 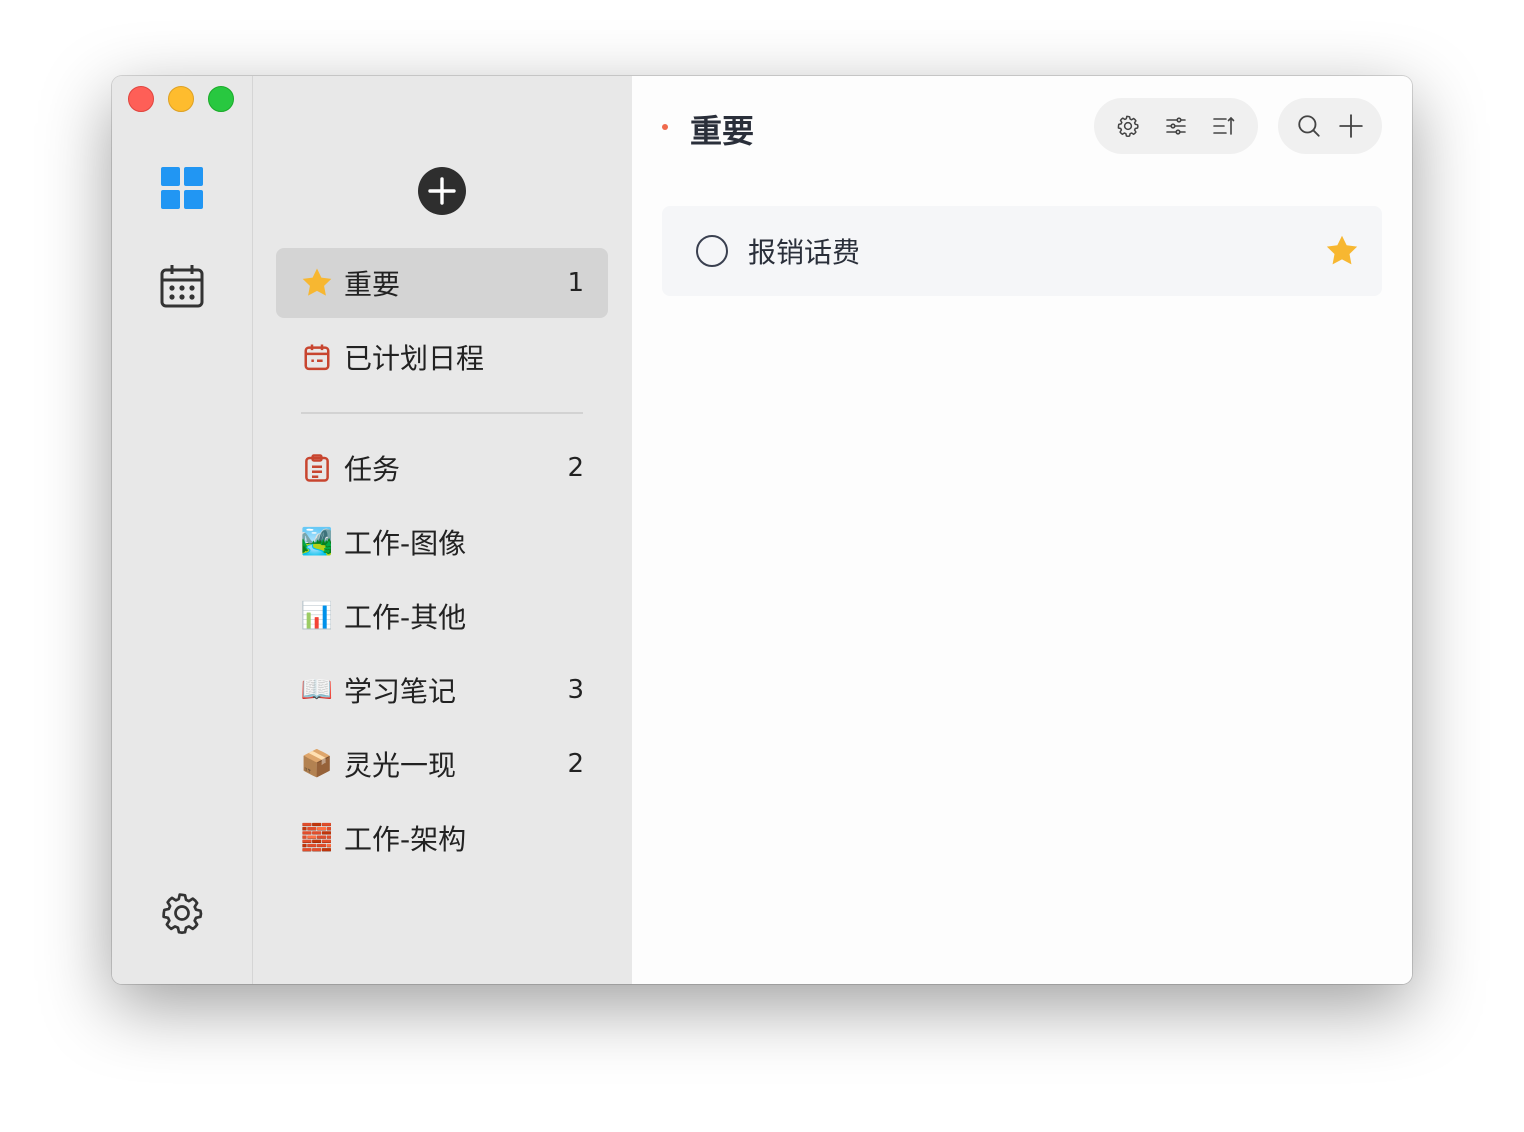 What do you see at coordinates (1351, 126) in the screenshot?
I see `plus-icon` at bounding box center [1351, 126].